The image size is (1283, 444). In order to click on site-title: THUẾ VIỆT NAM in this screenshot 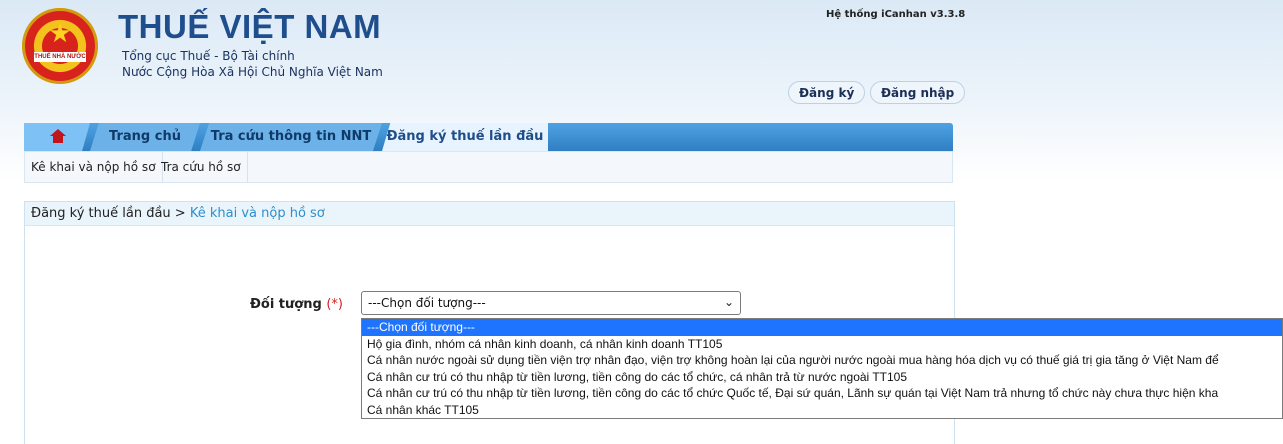, I will do `click(250, 26)`.